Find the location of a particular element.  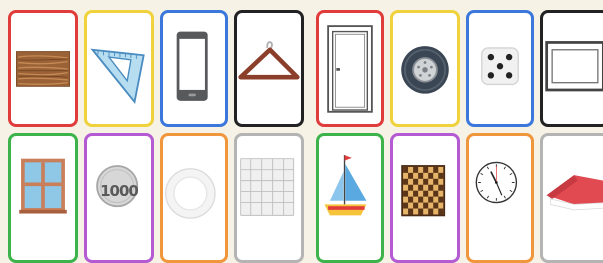

smartphone-icon is located at coordinates (192, 66).